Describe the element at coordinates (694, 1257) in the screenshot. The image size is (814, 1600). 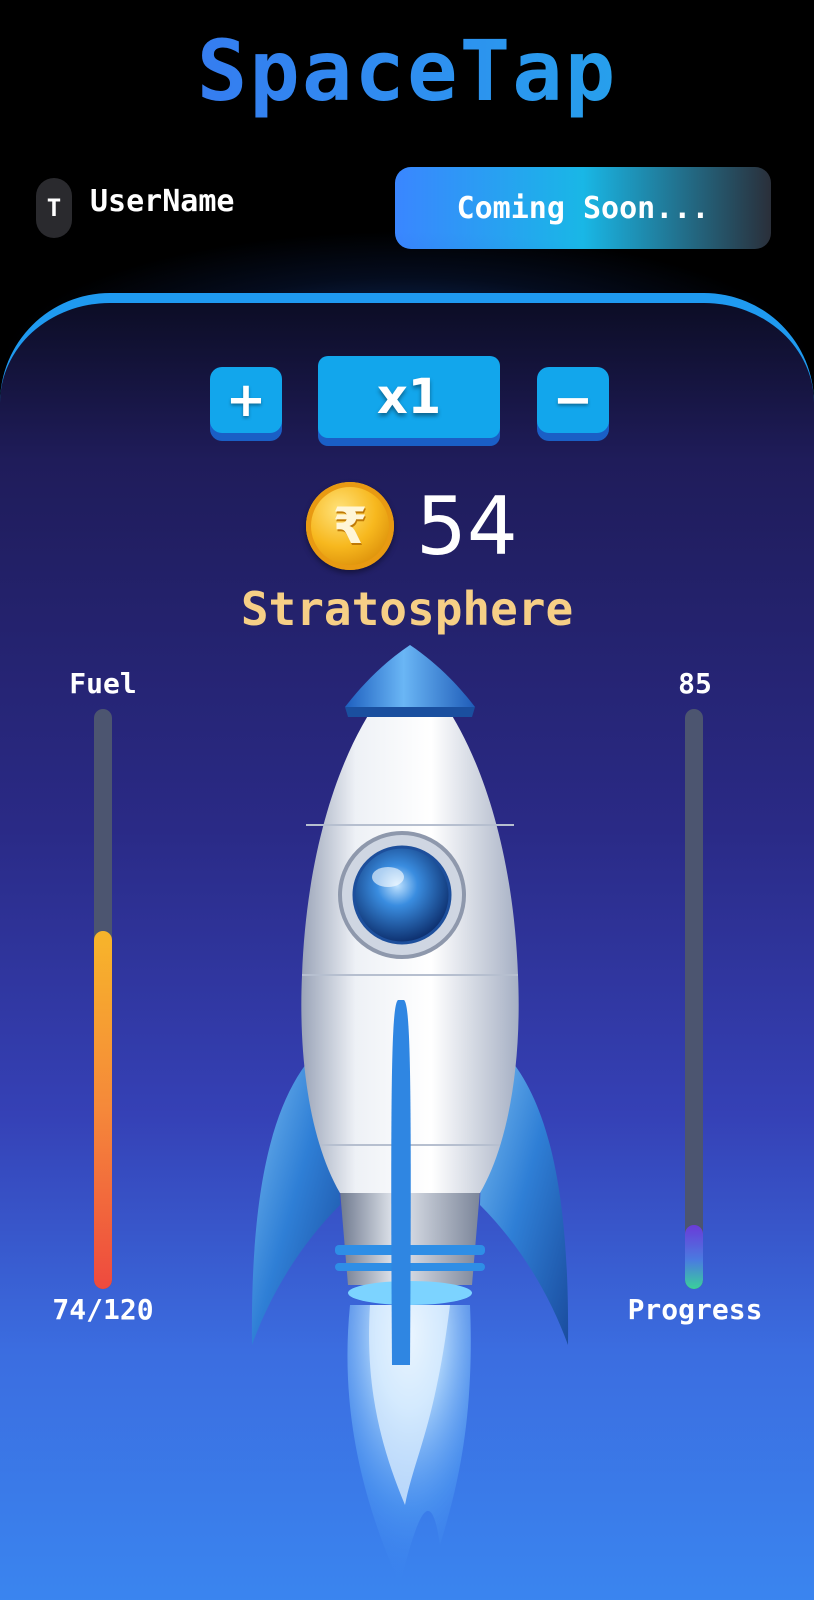
I see `progress-bar-fill` at that location.